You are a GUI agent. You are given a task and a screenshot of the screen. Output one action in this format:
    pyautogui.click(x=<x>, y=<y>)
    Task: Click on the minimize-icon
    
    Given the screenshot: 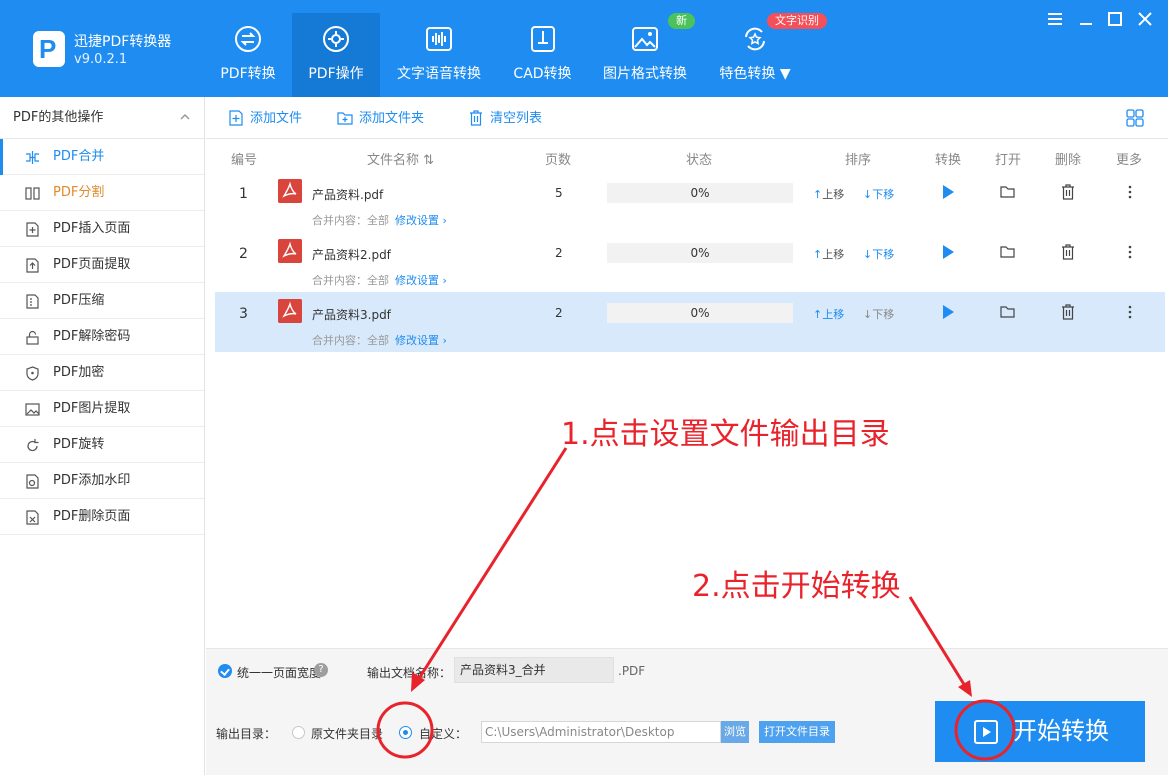 What is the action you would take?
    pyautogui.click(x=1086, y=19)
    